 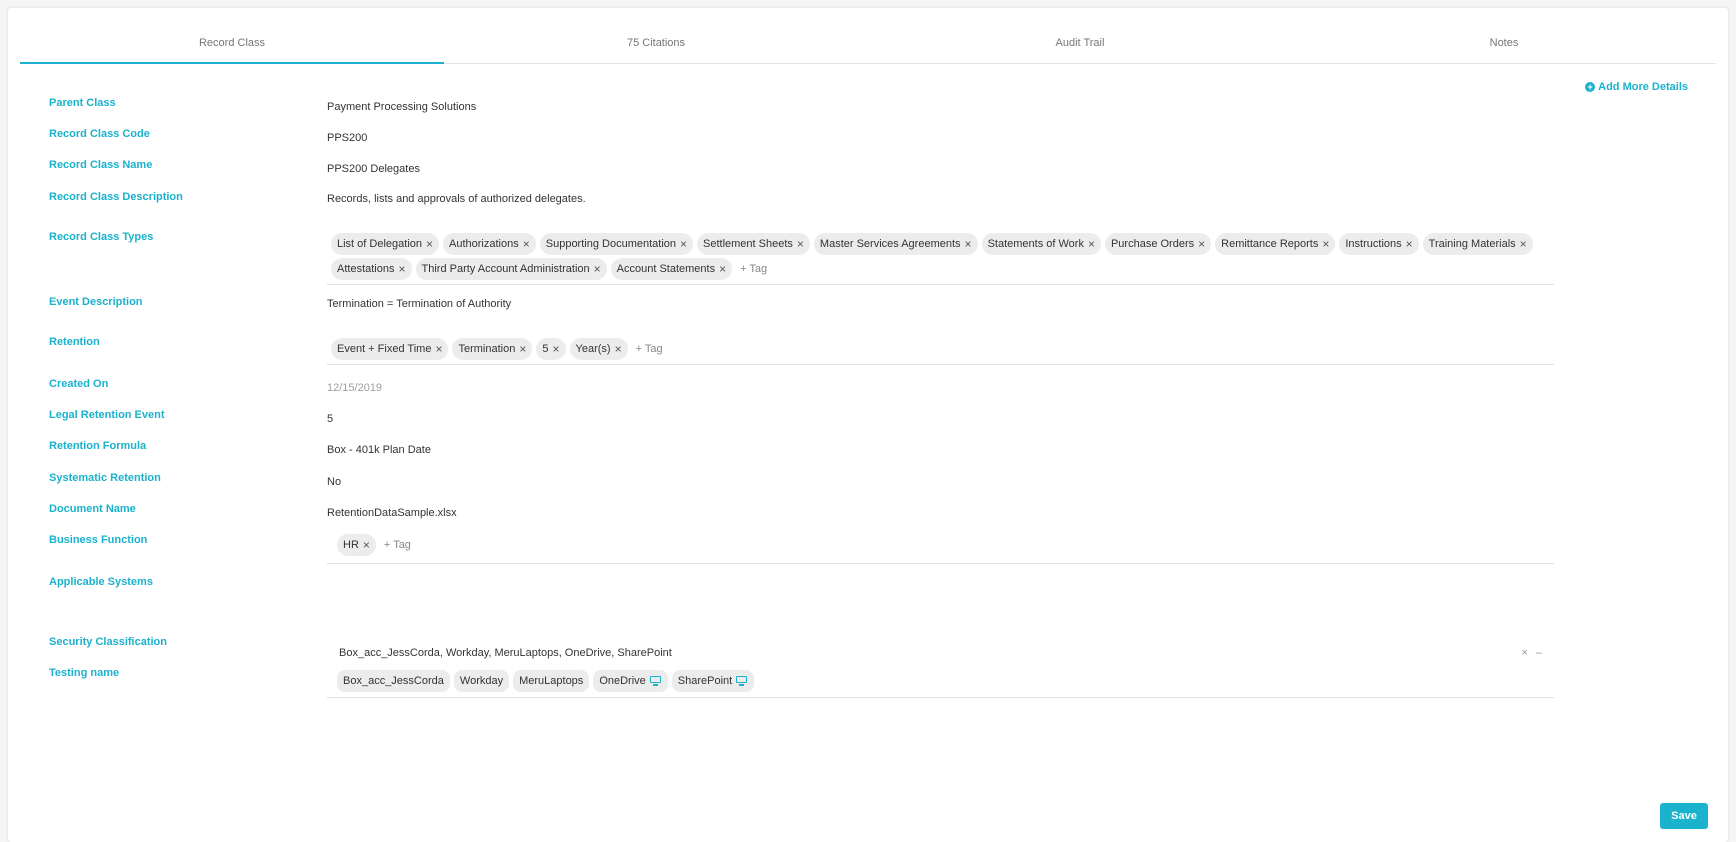 What do you see at coordinates (1524, 653) in the screenshot?
I see `clear-icon: ×` at bounding box center [1524, 653].